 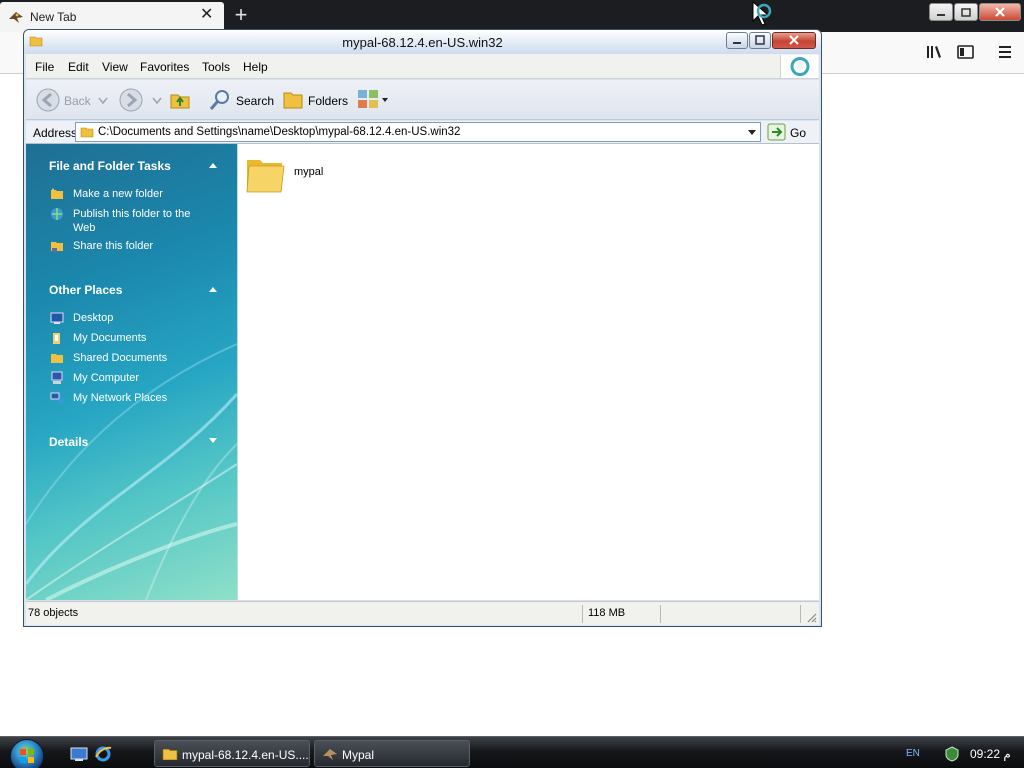 What do you see at coordinates (132, 221) in the screenshot?
I see `task-label: Publish this folder to the Web` at bounding box center [132, 221].